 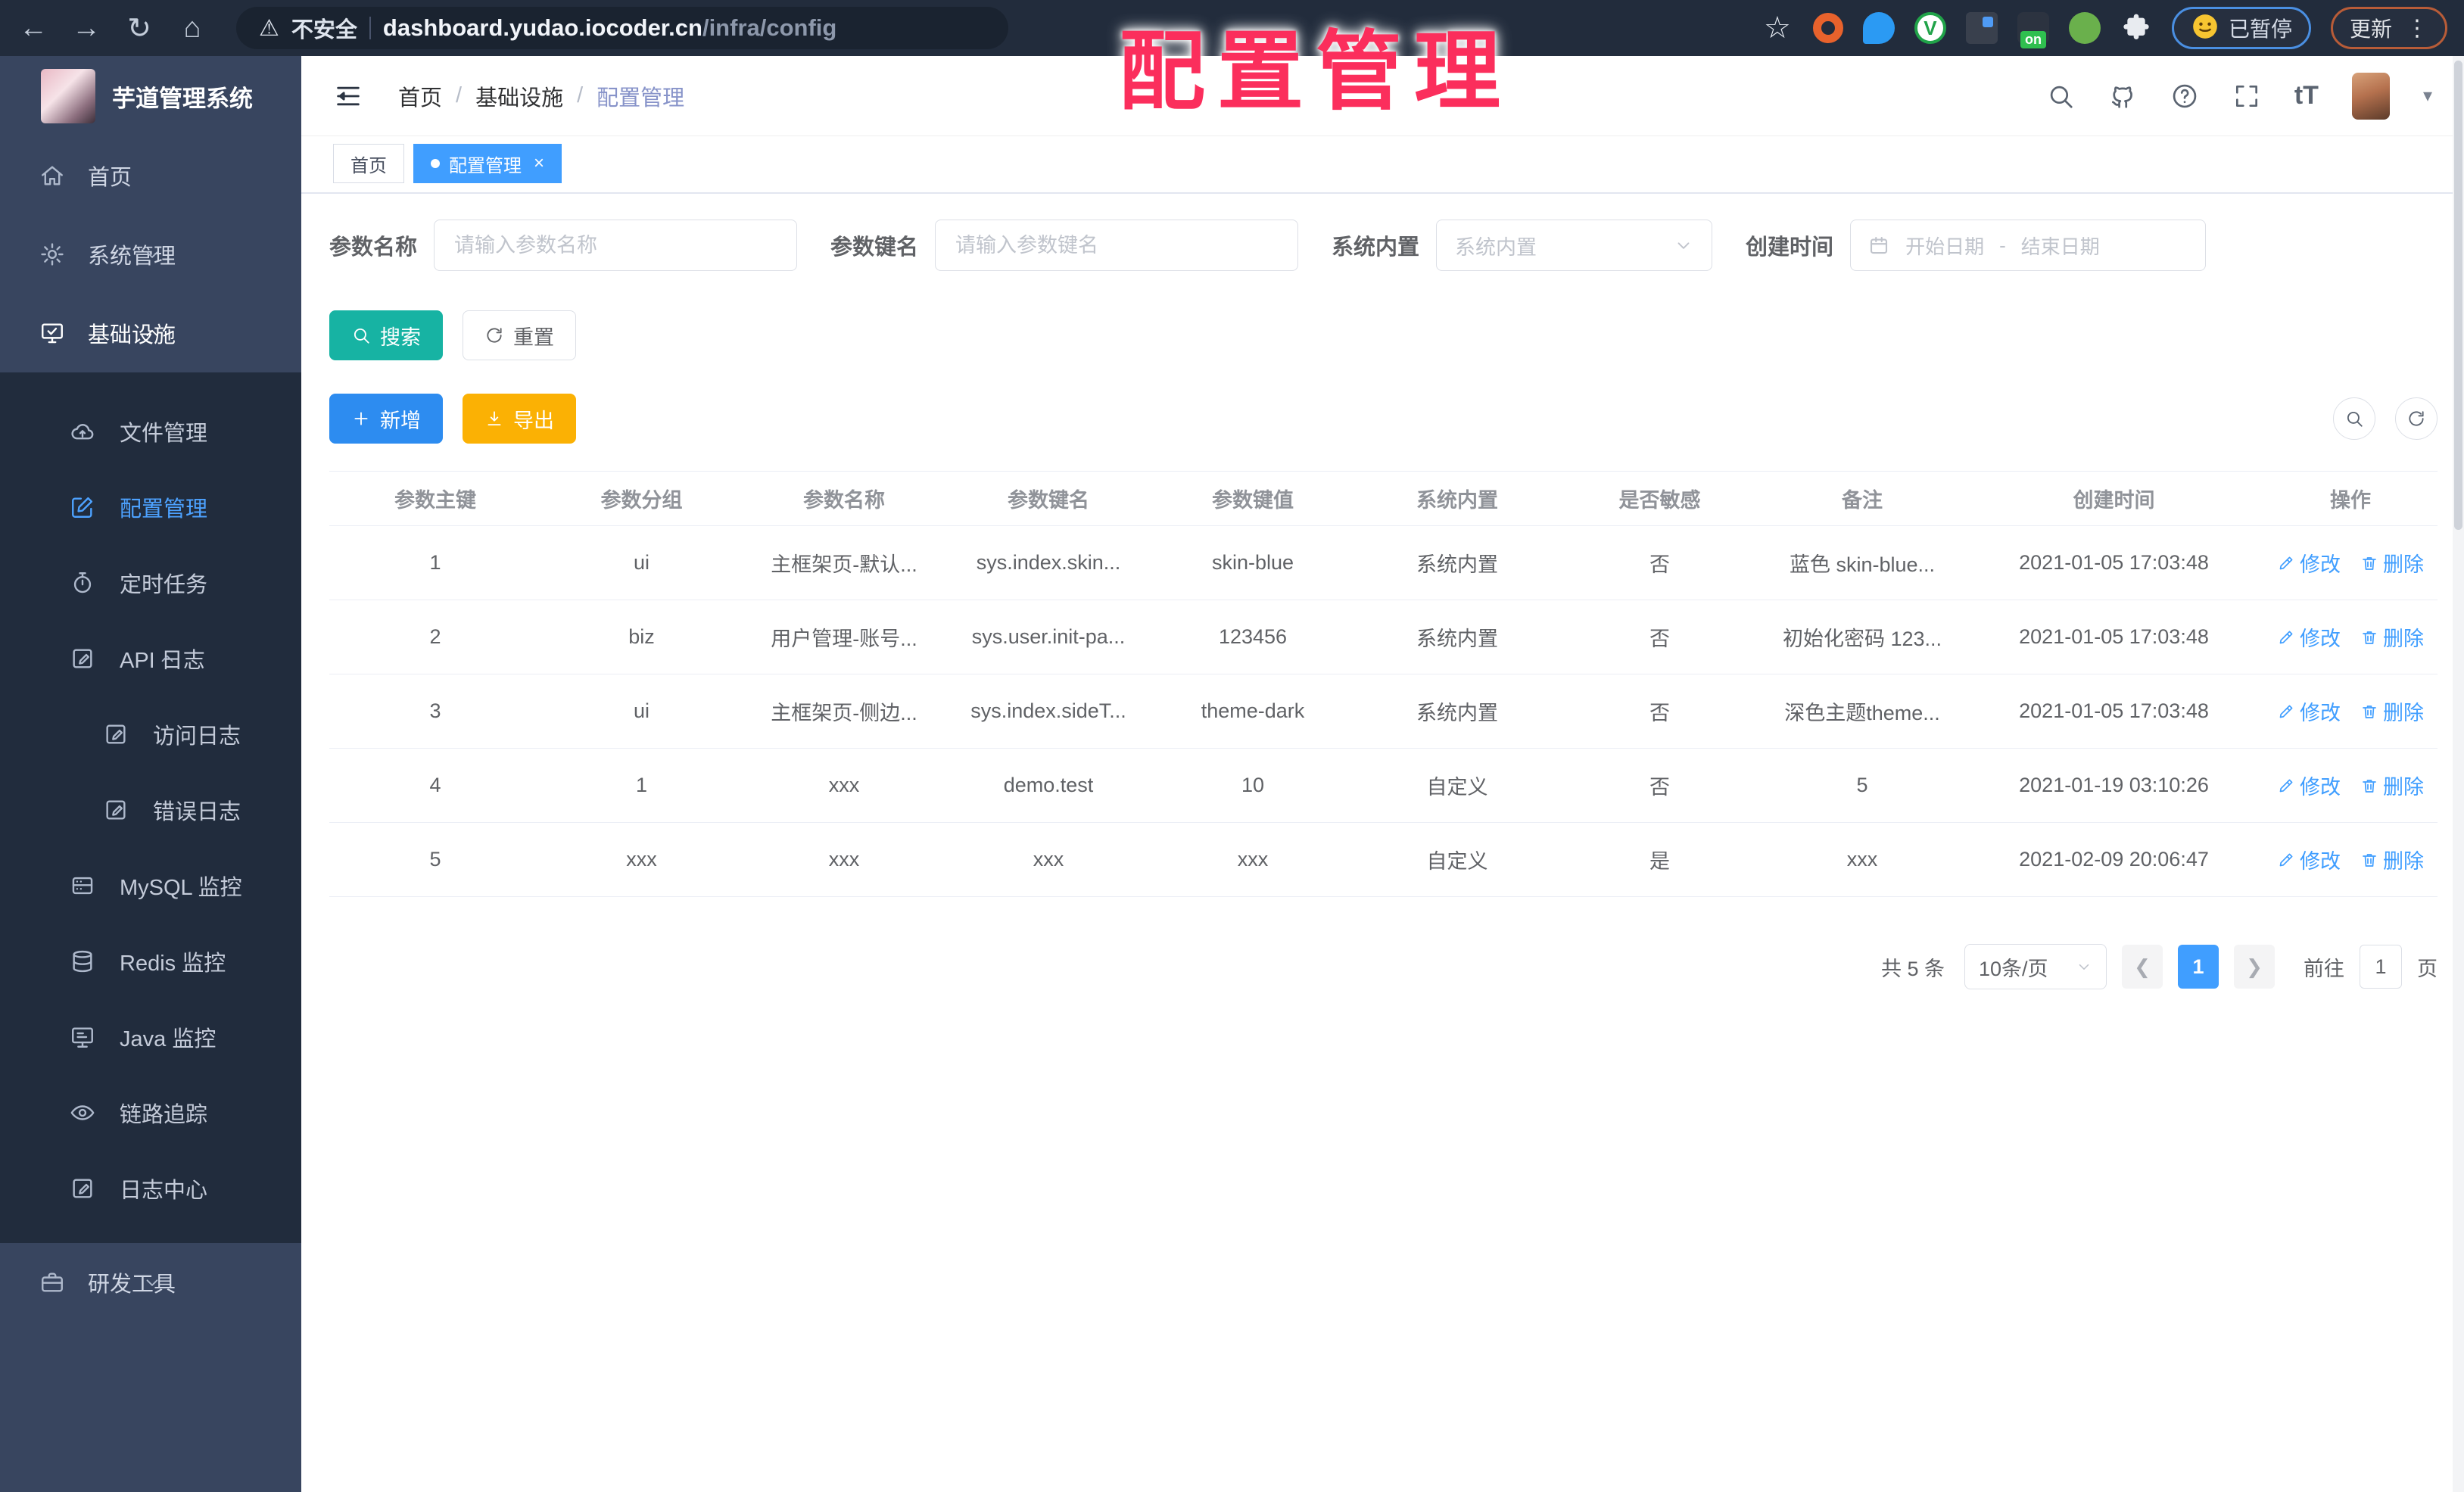 What do you see at coordinates (386, 335) in the screenshot?
I see `search-button: 搜索` at bounding box center [386, 335].